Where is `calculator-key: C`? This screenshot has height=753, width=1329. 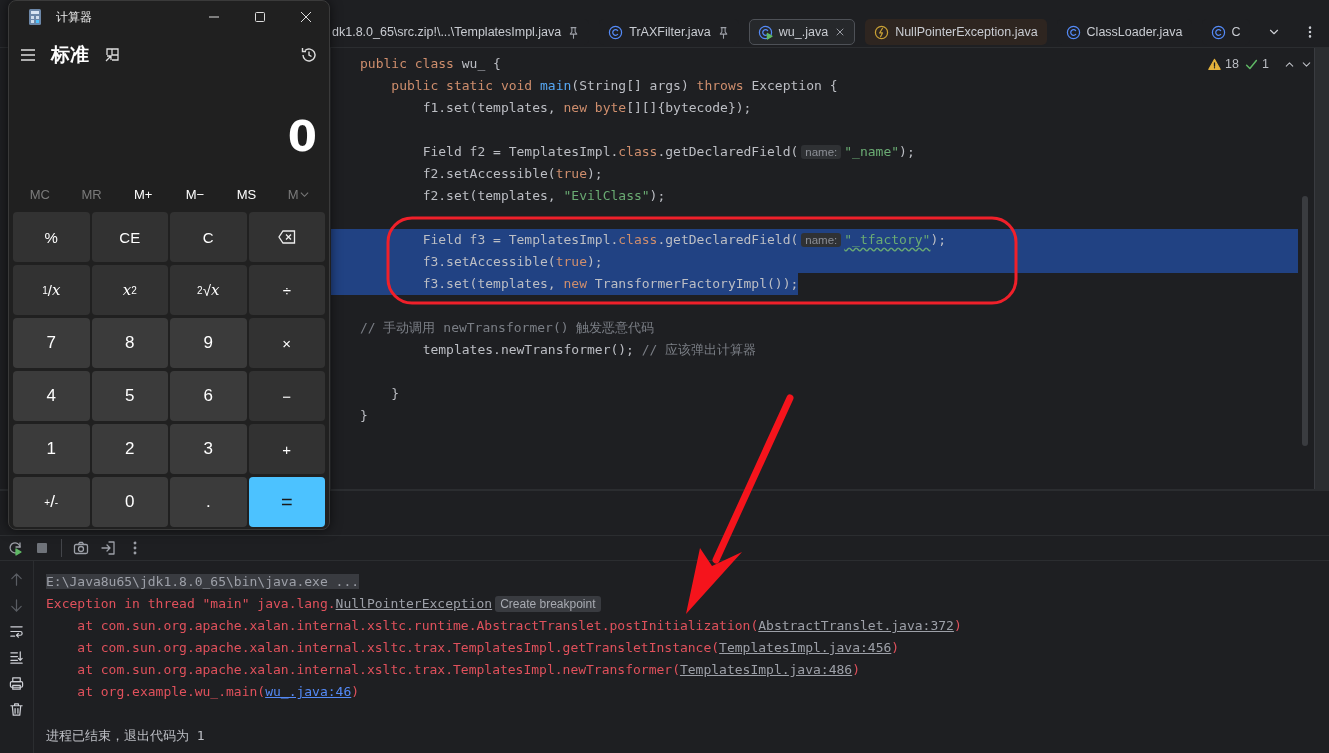 calculator-key: C is located at coordinates (208, 237).